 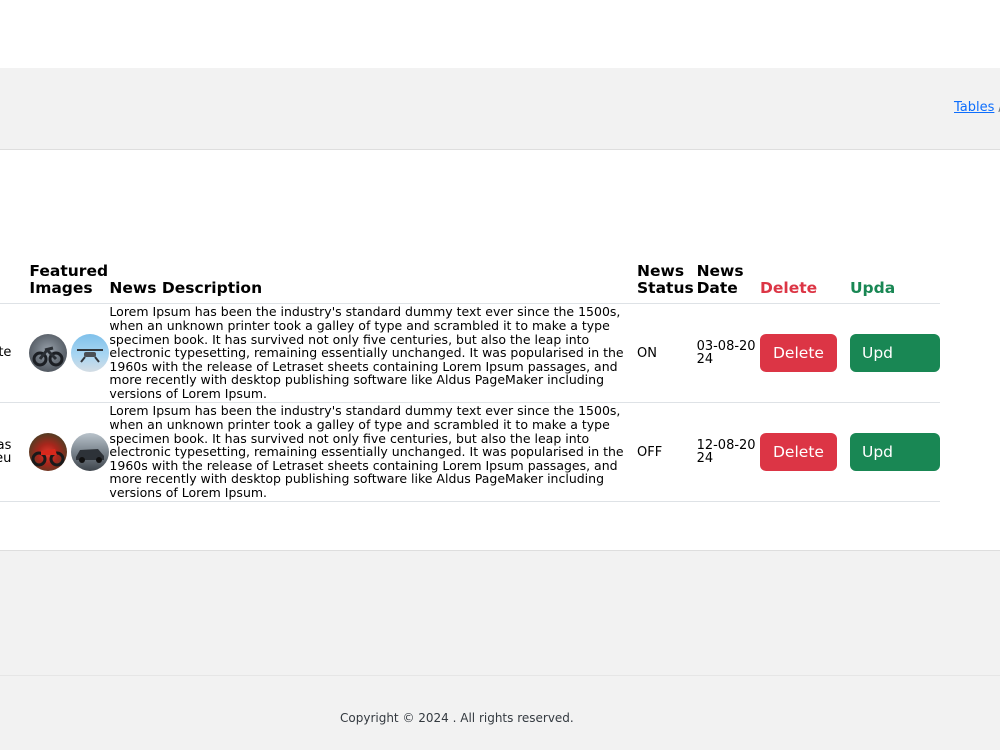 I want to click on top-area, so click(x=500, y=34).